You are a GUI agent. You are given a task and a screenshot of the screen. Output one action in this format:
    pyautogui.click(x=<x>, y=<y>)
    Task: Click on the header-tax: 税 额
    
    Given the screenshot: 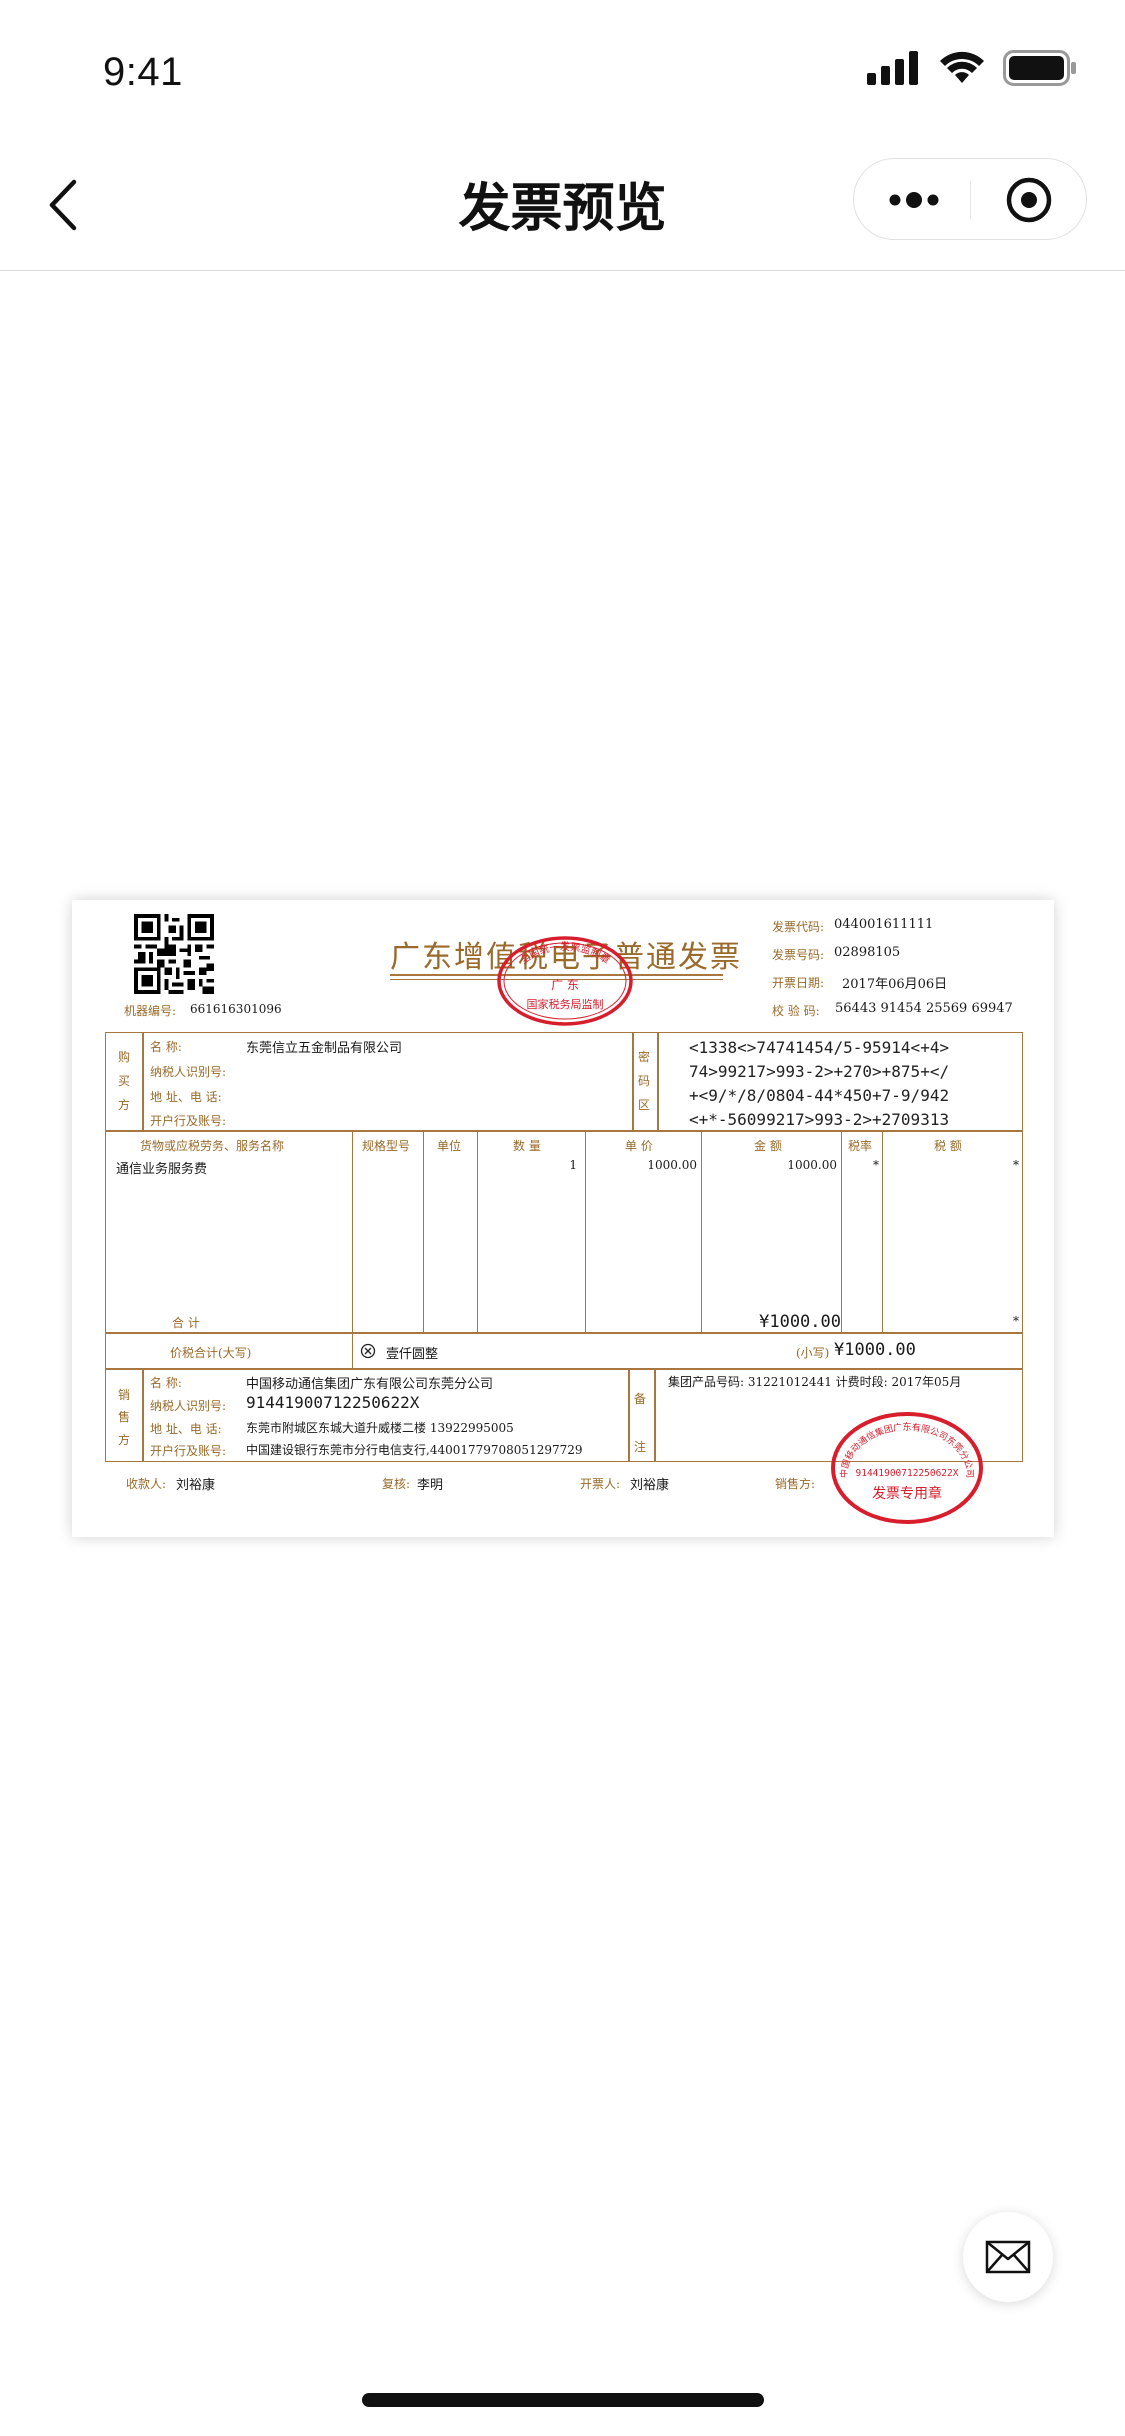 What is the action you would take?
    pyautogui.click(x=948, y=1146)
    